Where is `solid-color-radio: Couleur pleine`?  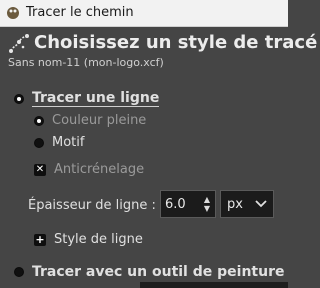 solid-color-radio: Couleur pleine is located at coordinates (90, 120).